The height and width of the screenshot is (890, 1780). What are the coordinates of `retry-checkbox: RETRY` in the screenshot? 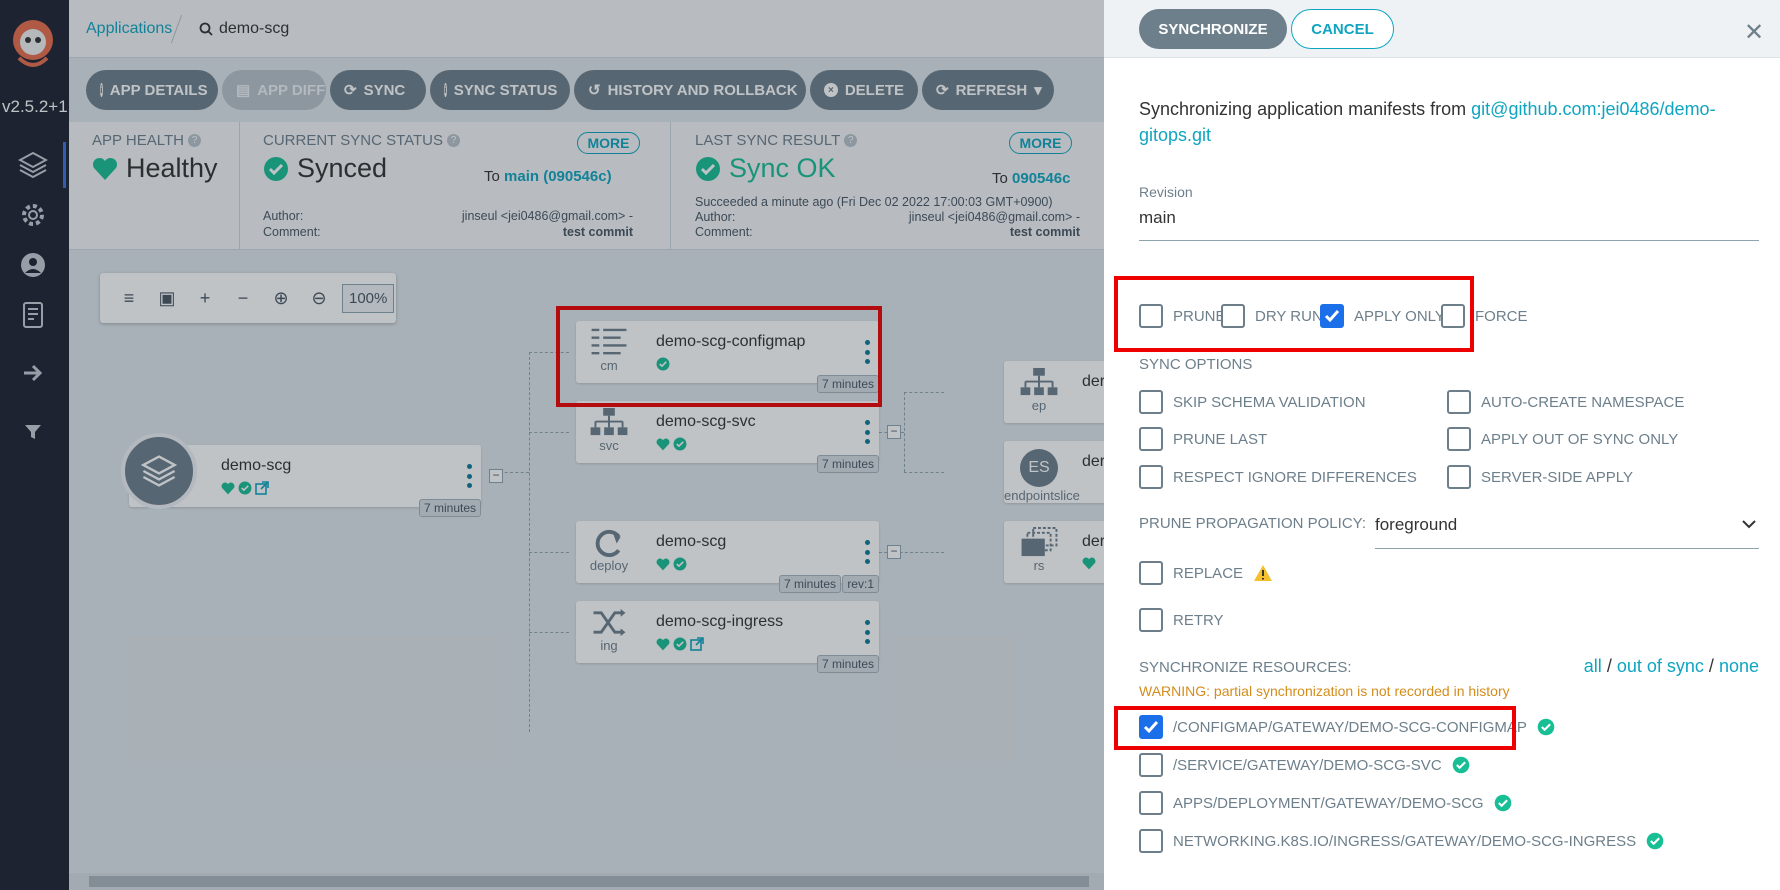 It's located at (1181, 620).